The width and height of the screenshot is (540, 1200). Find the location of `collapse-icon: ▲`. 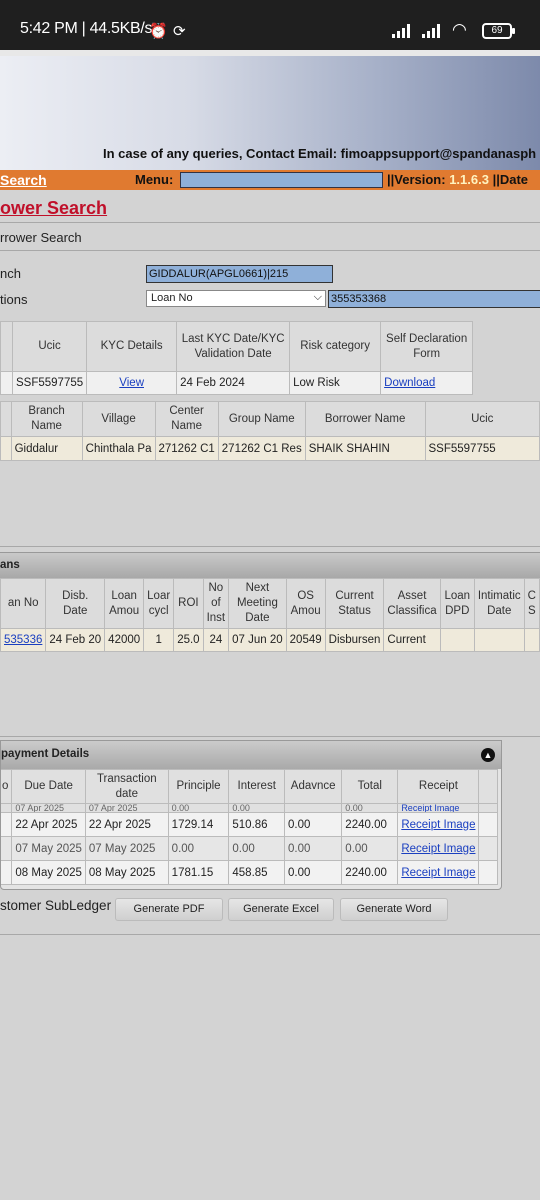

collapse-icon: ▲ is located at coordinates (488, 755).